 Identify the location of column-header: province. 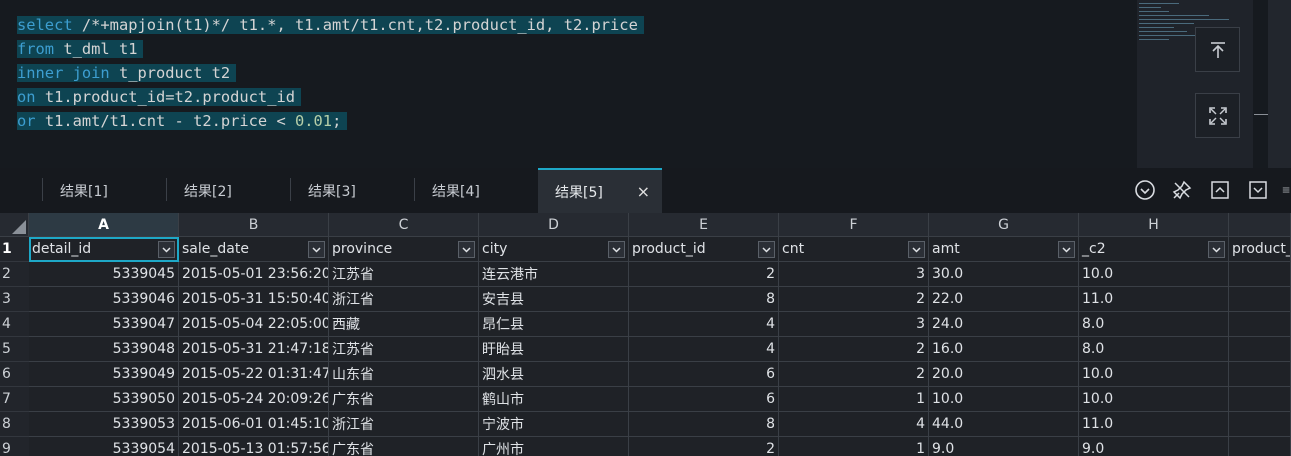
(404, 249).